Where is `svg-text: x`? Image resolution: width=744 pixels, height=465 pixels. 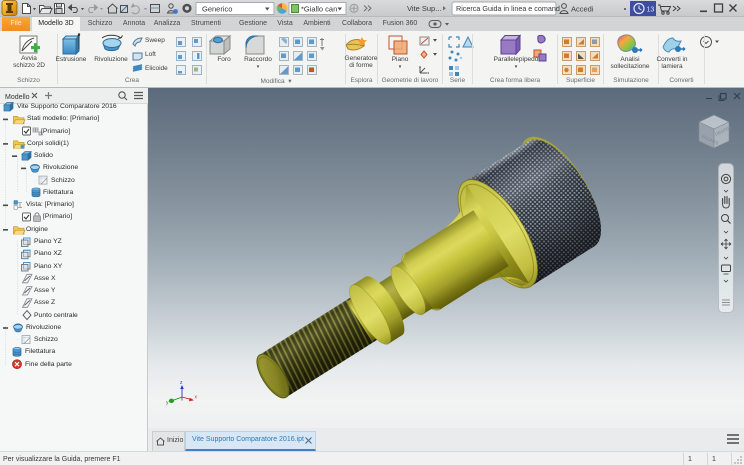 svg-text: x is located at coordinates (196, 398).